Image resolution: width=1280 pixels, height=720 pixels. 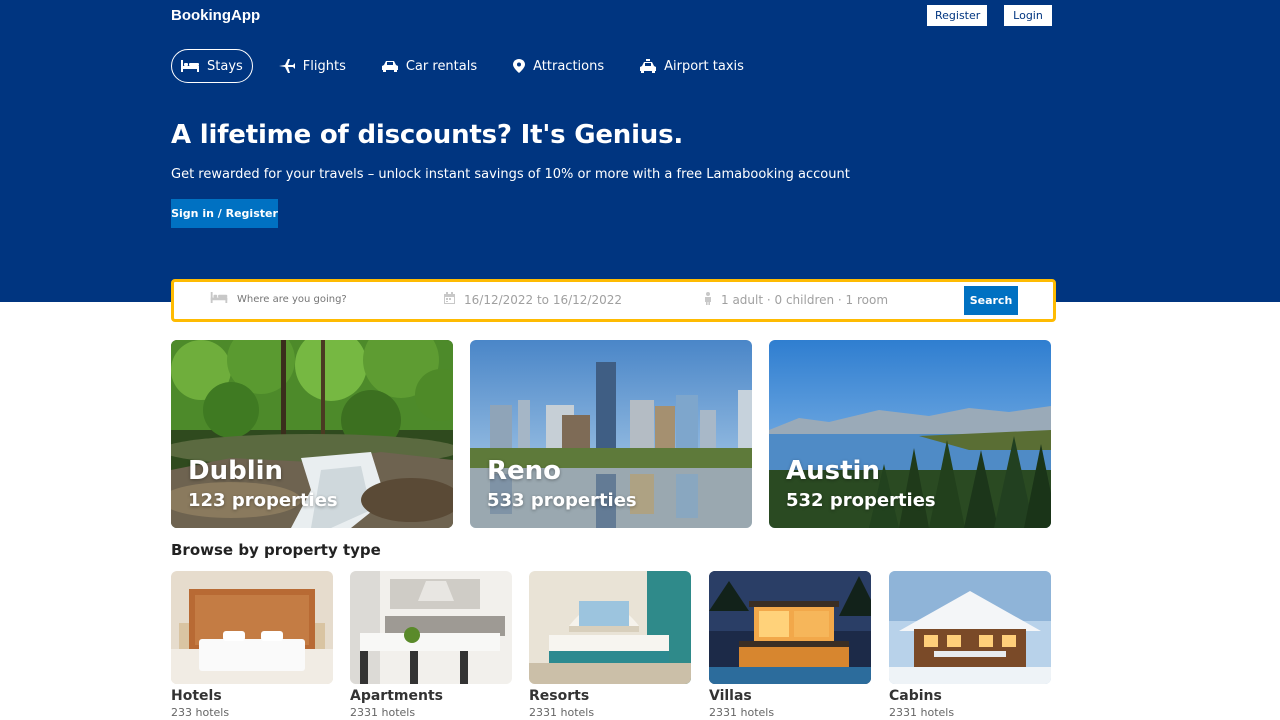 What do you see at coordinates (915, 696) in the screenshot?
I see `property-type-name: Cabins` at bounding box center [915, 696].